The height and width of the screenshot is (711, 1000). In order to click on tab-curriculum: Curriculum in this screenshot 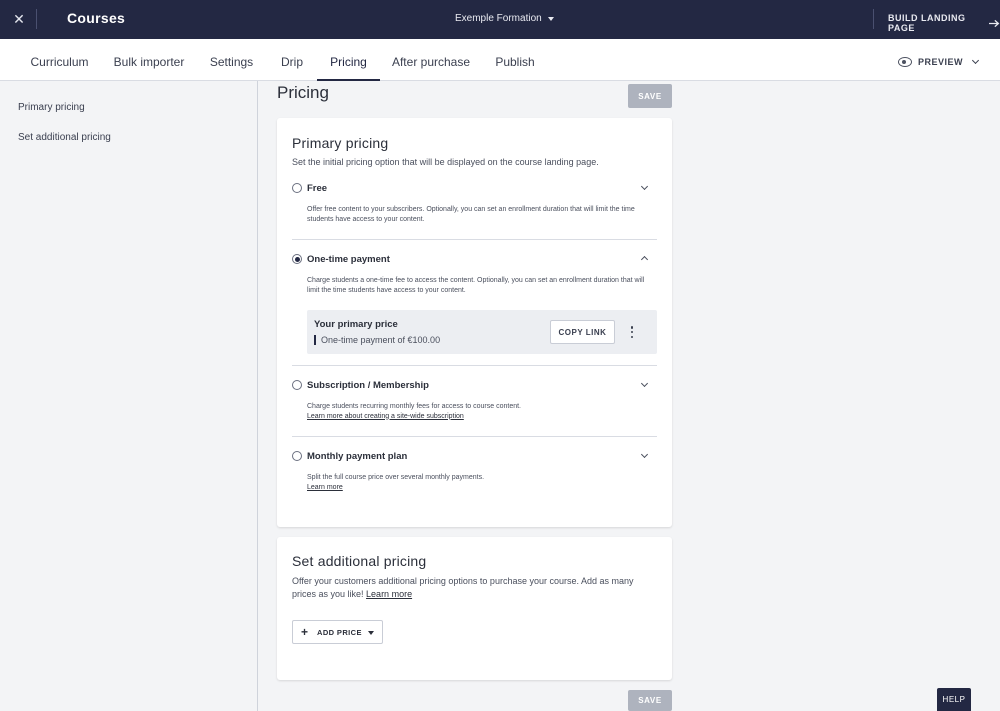, I will do `click(59, 60)`.